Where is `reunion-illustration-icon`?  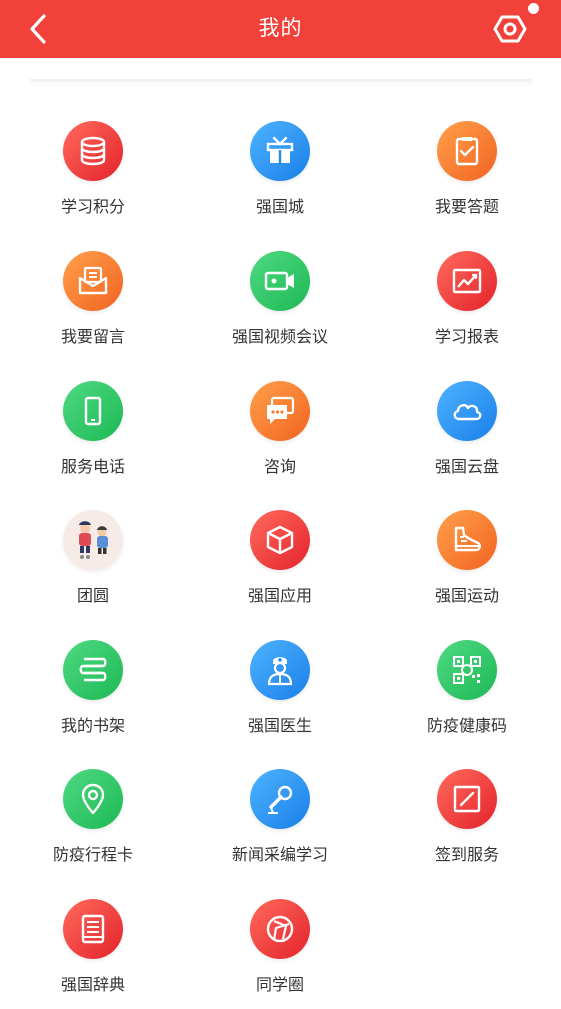 reunion-illustration-icon is located at coordinates (93, 540).